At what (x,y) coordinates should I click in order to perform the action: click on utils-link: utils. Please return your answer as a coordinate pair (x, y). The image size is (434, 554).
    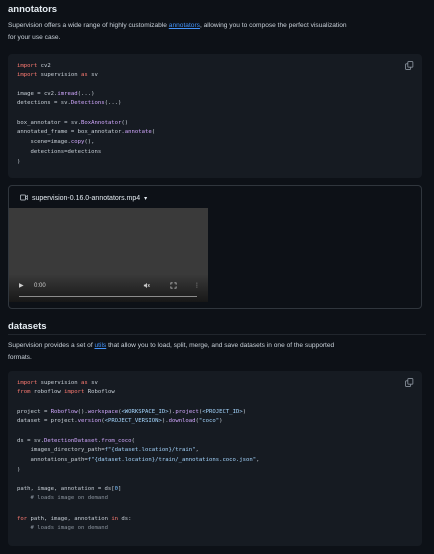
    Looking at the image, I should click on (101, 345).